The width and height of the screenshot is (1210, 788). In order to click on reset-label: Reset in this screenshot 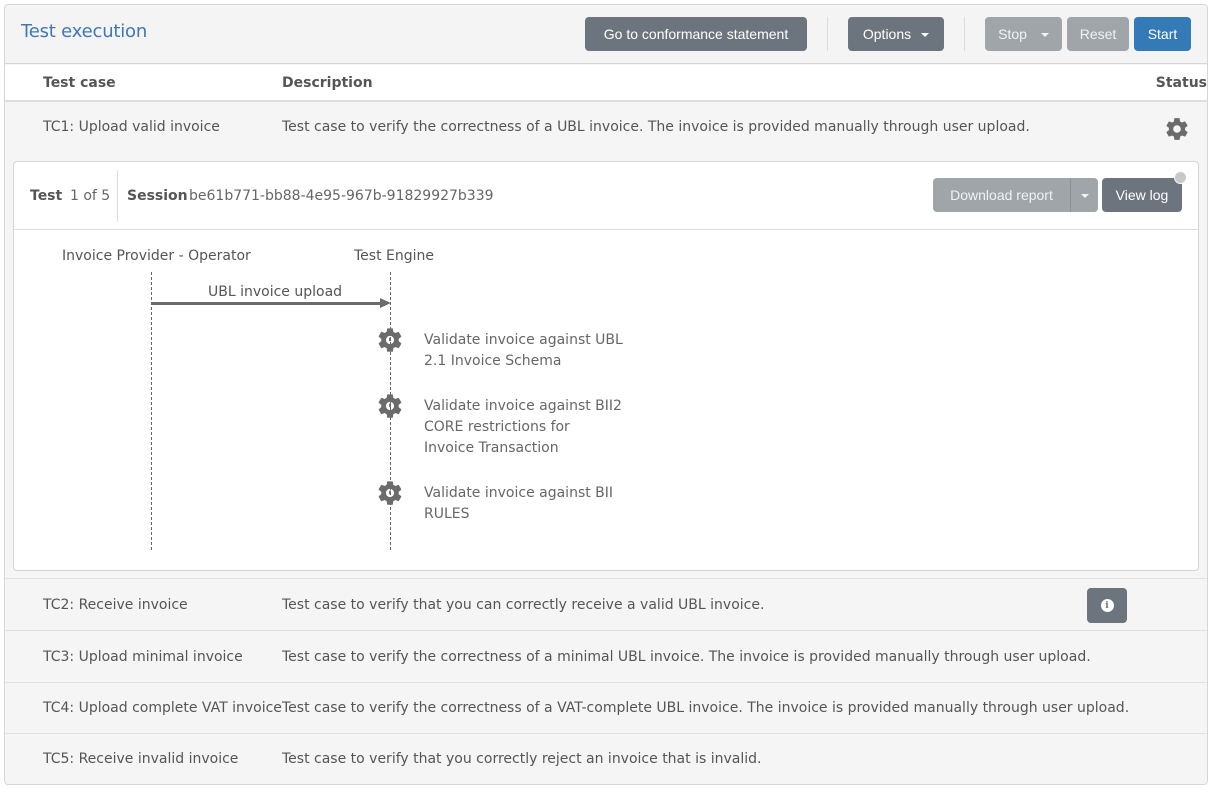, I will do `click(1098, 34)`.